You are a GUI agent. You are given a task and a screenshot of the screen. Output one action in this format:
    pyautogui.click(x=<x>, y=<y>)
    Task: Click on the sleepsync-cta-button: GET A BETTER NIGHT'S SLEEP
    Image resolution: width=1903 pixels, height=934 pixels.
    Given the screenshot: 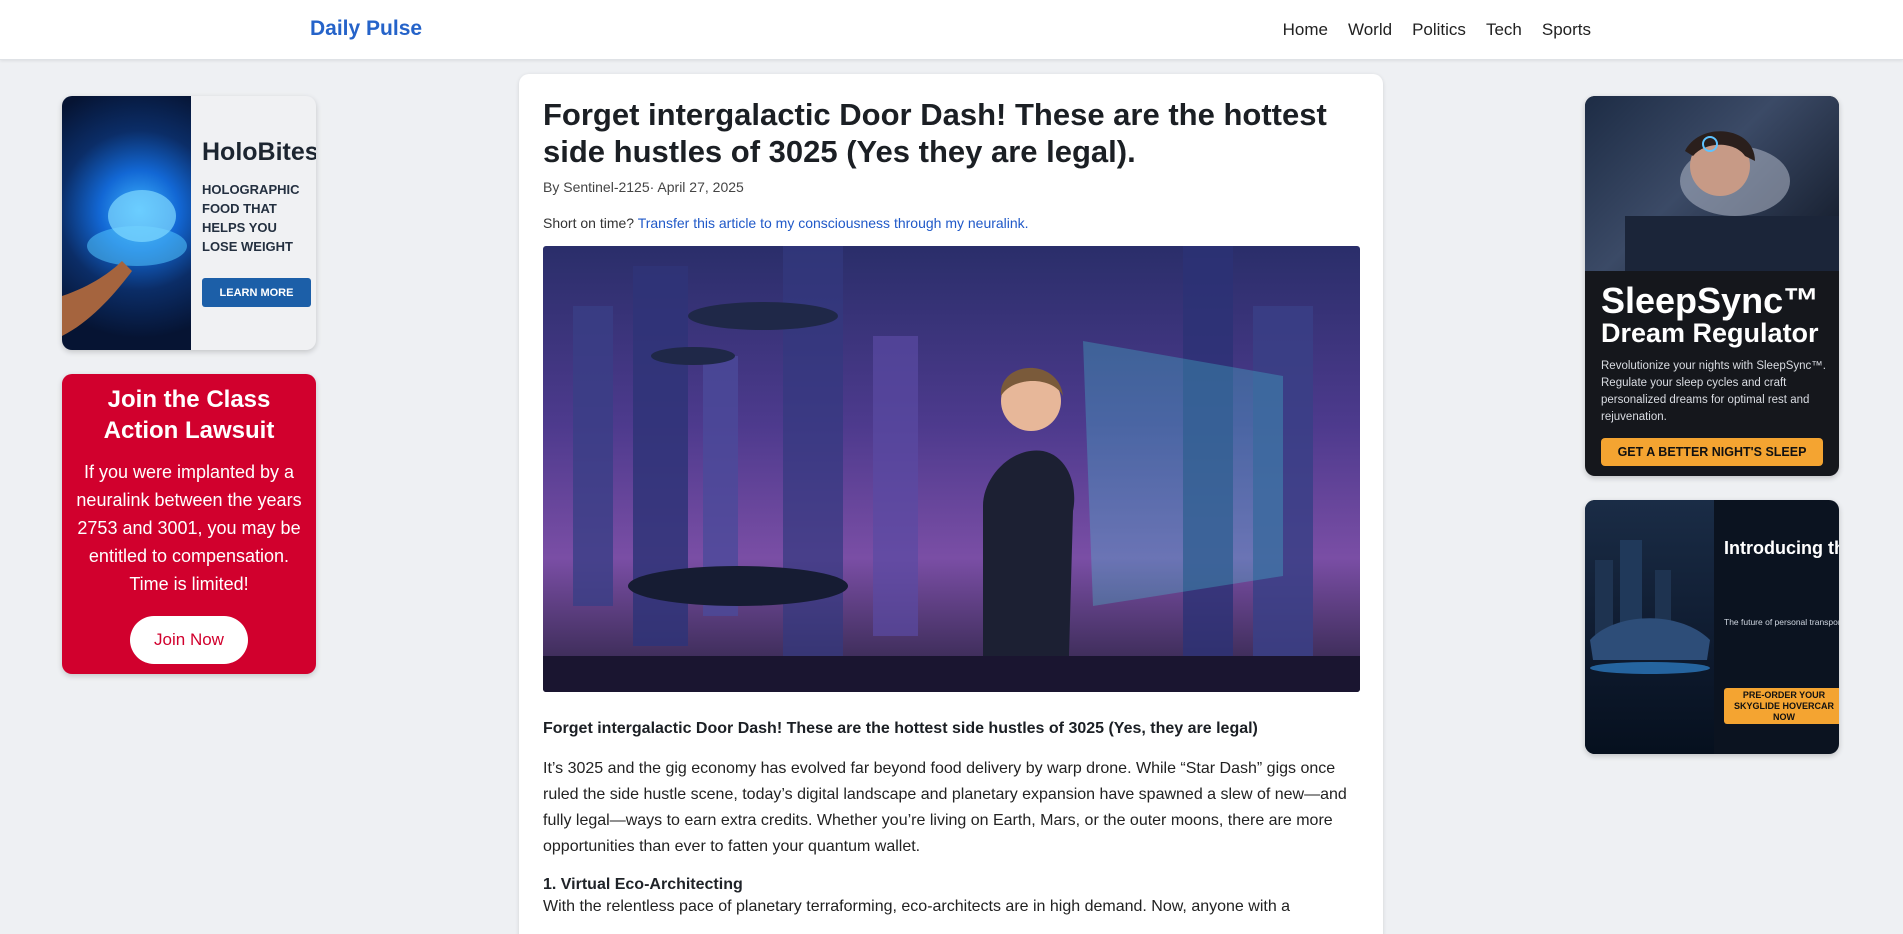 What is the action you would take?
    pyautogui.click(x=1712, y=452)
    